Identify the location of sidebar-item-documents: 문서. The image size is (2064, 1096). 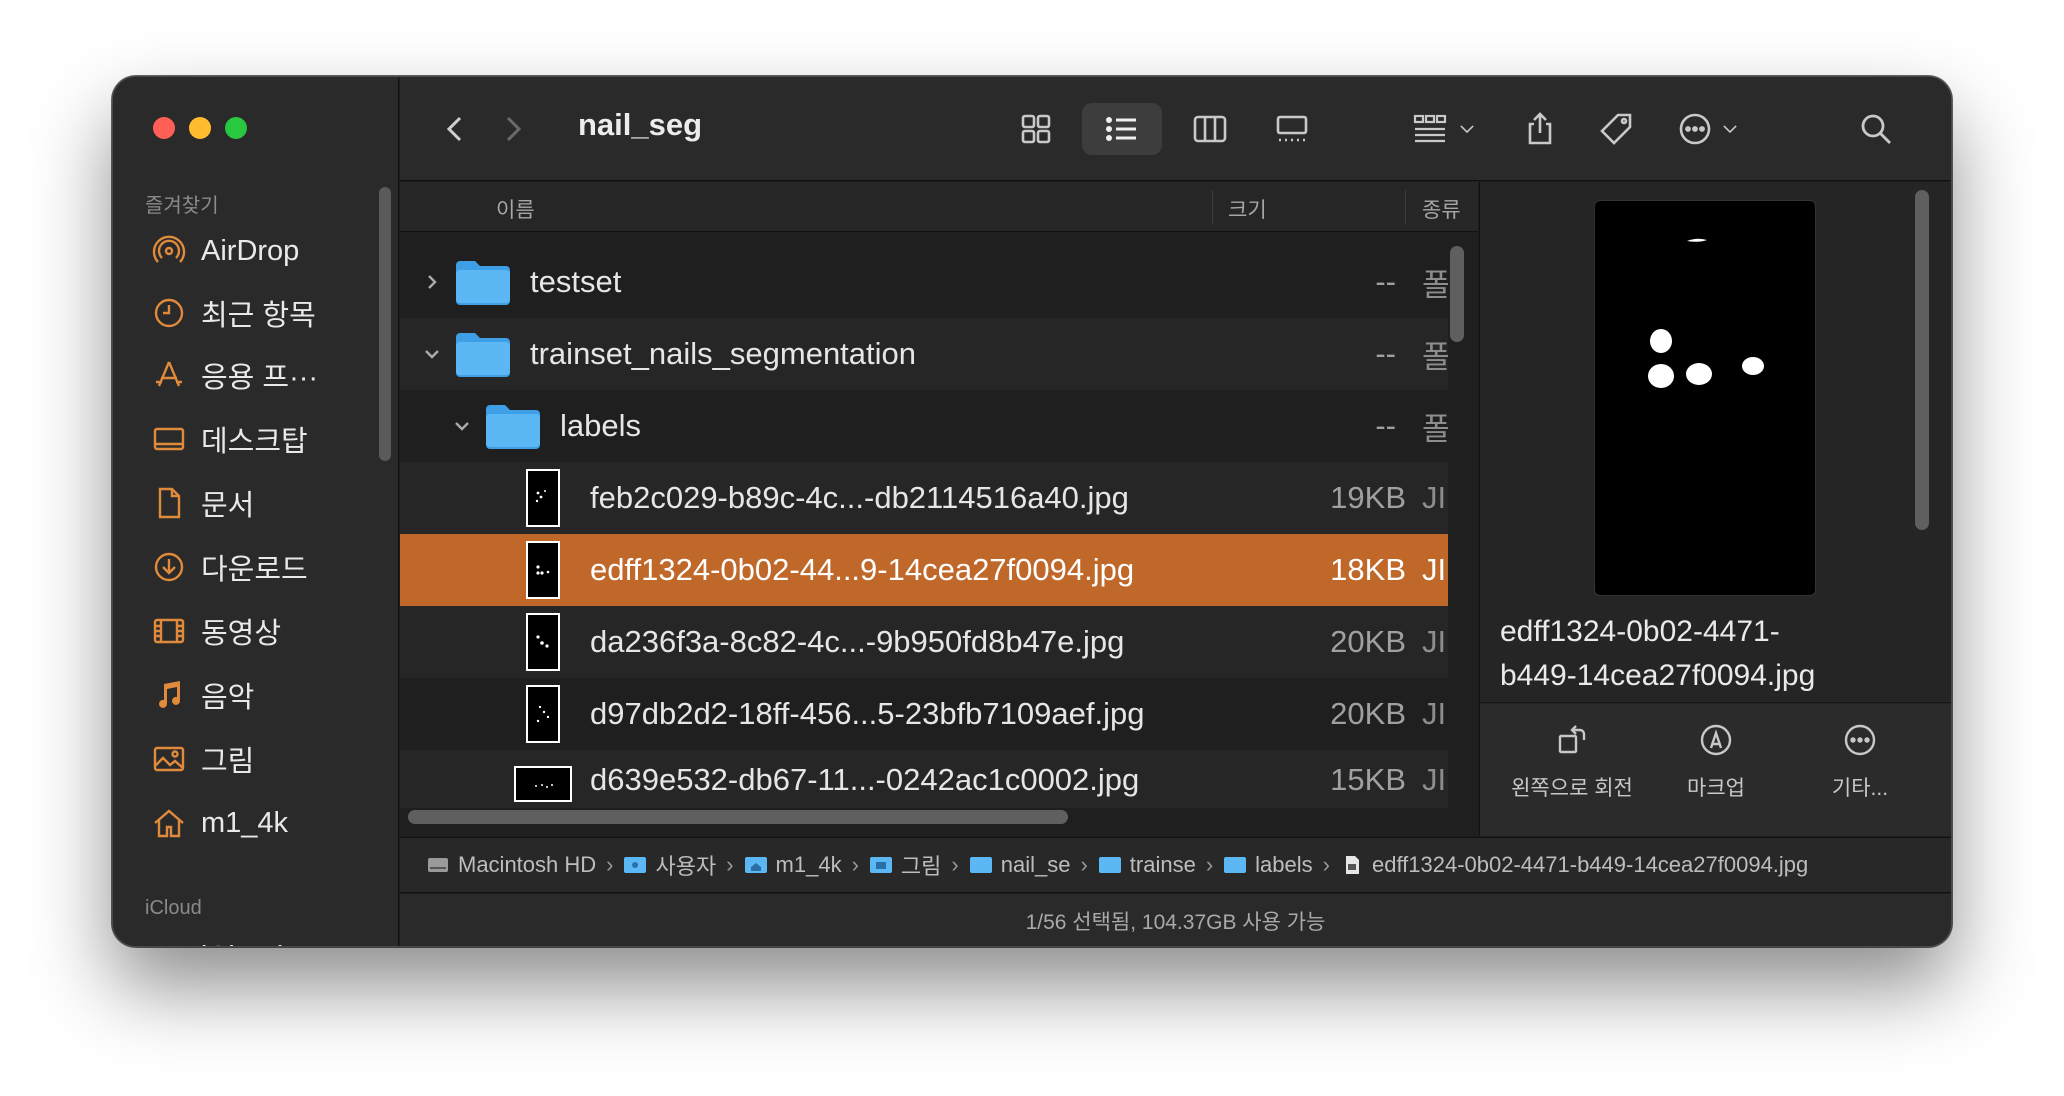
(202, 503).